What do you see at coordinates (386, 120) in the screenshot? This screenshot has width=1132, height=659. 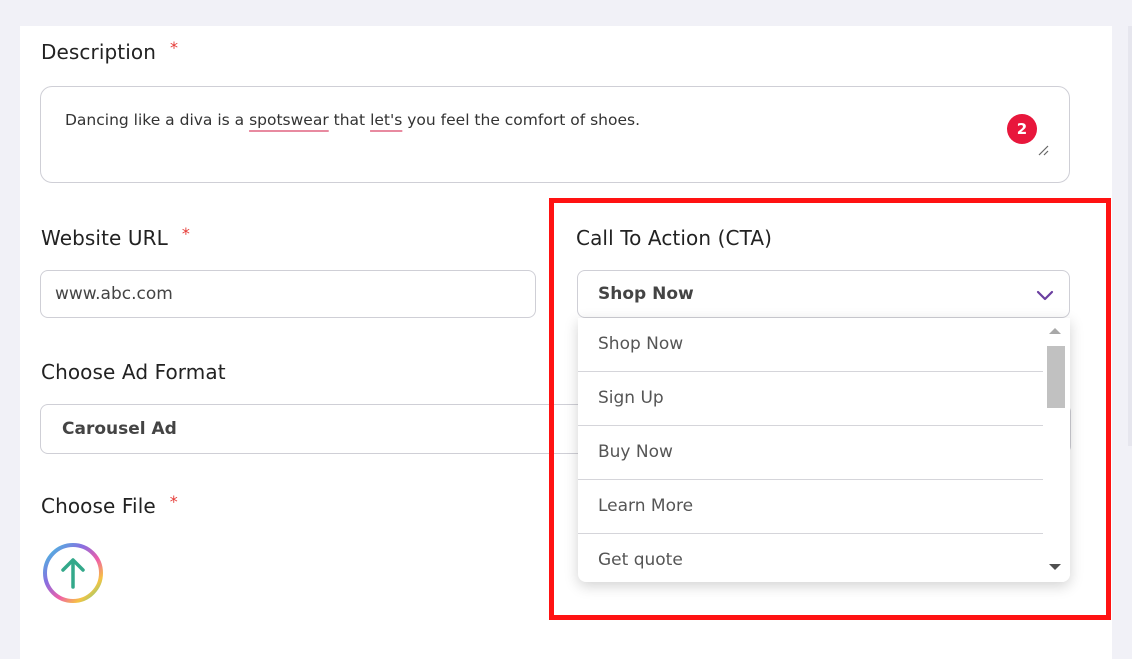 I see `misspelled-word: let's` at bounding box center [386, 120].